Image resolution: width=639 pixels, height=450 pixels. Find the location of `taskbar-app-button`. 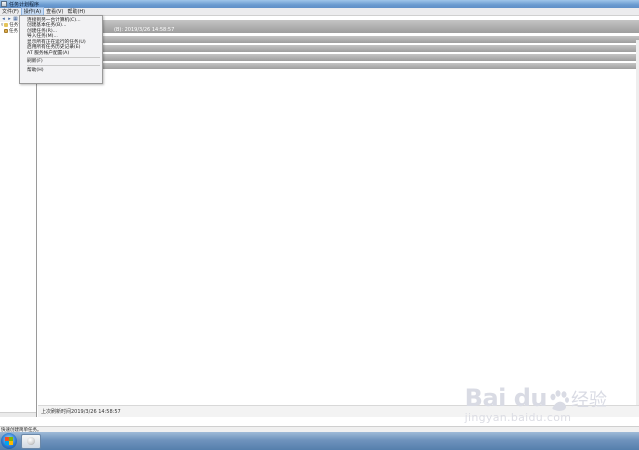

taskbar-app-button is located at coordinates (31, 441).